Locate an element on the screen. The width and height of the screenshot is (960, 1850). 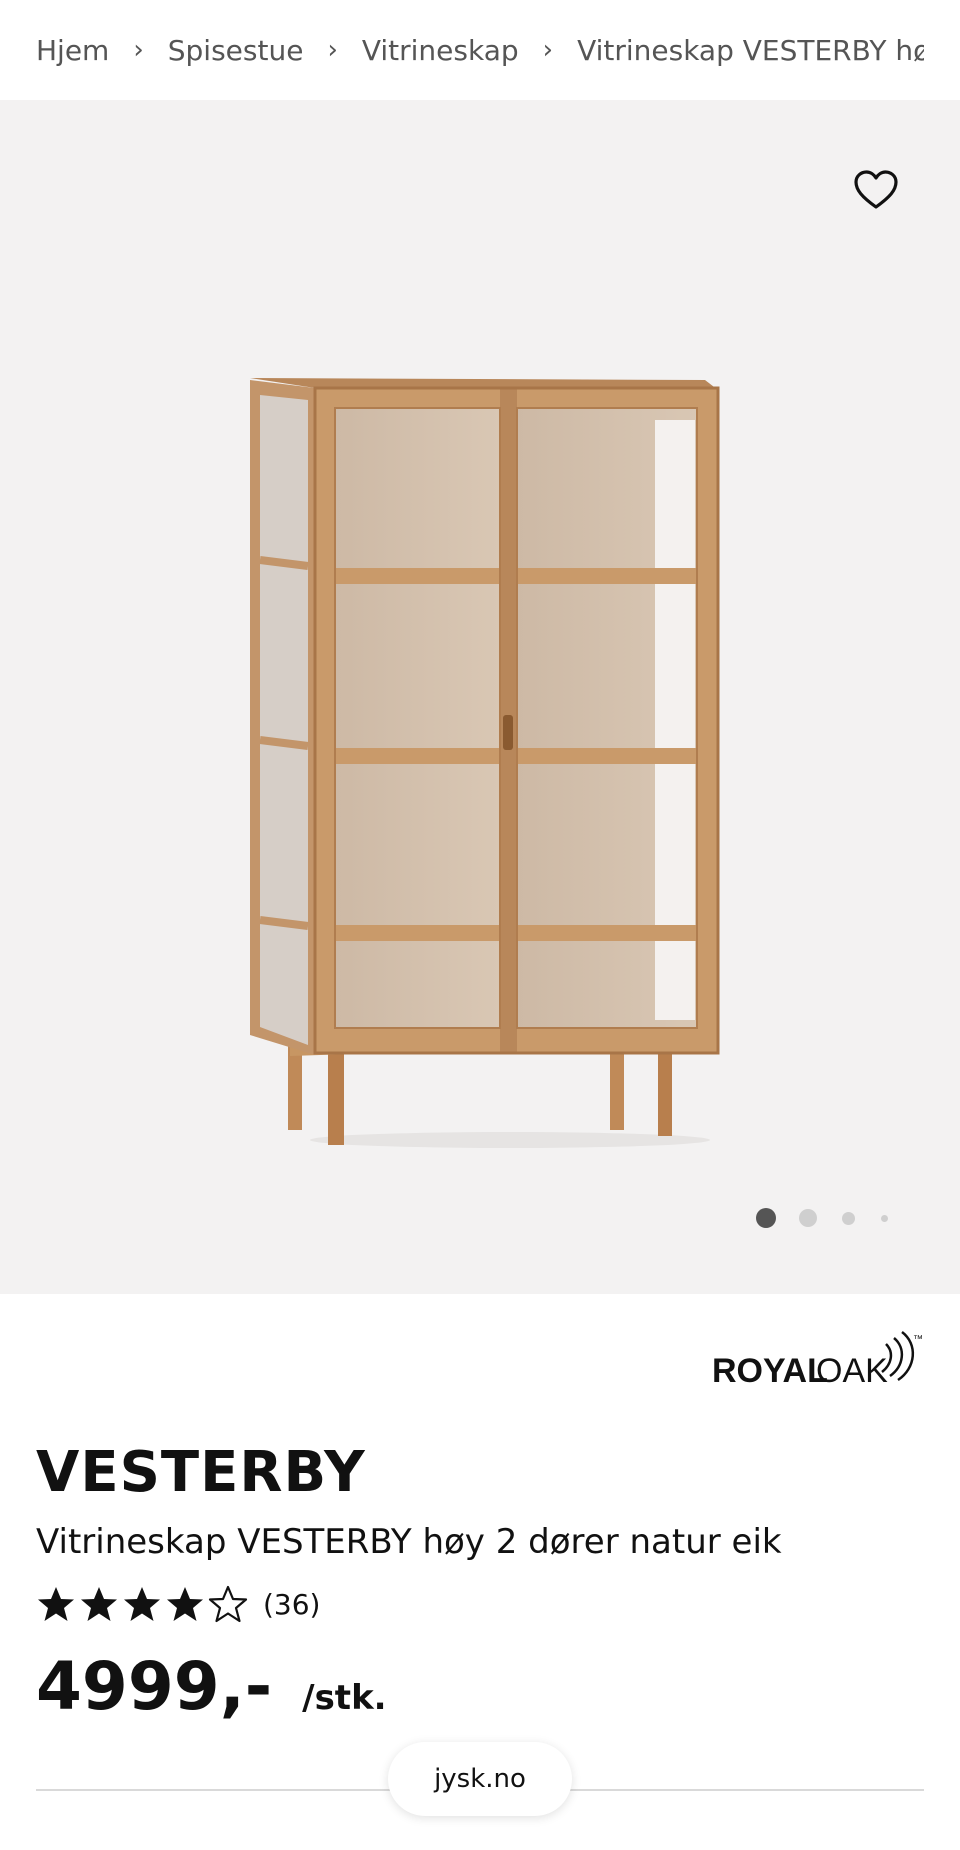
star-empty-icon is located at coordinates (228, 1604).